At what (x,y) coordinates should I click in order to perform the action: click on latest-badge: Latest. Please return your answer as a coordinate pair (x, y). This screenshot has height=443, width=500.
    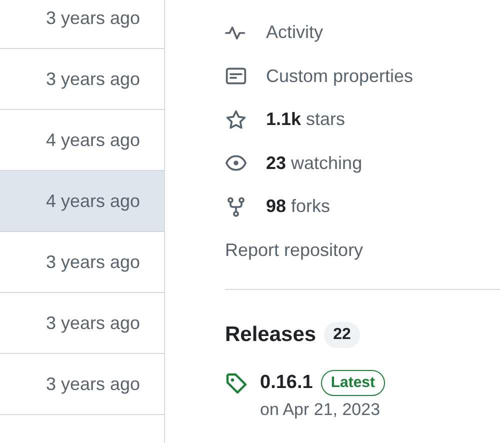
    Looking at the image, I should click on (353, 383).